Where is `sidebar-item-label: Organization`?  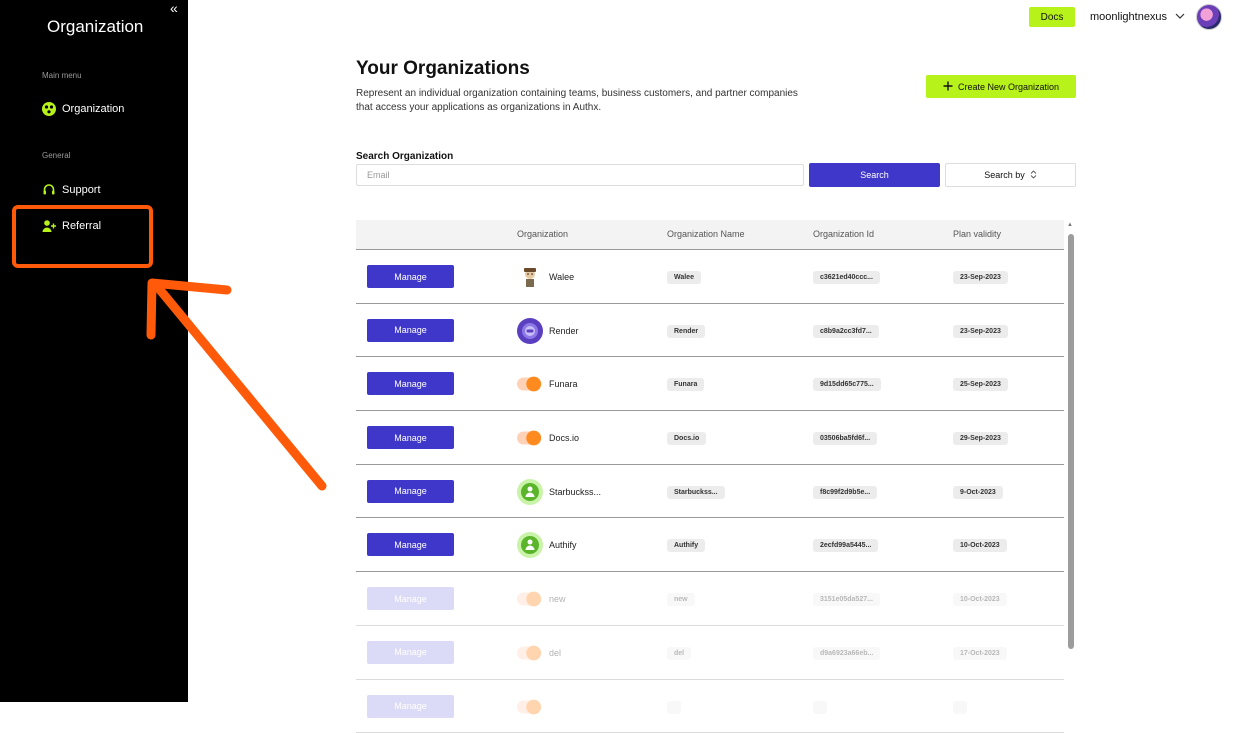
sidebar-item-label: Organization is located at coordinates (93, 109).